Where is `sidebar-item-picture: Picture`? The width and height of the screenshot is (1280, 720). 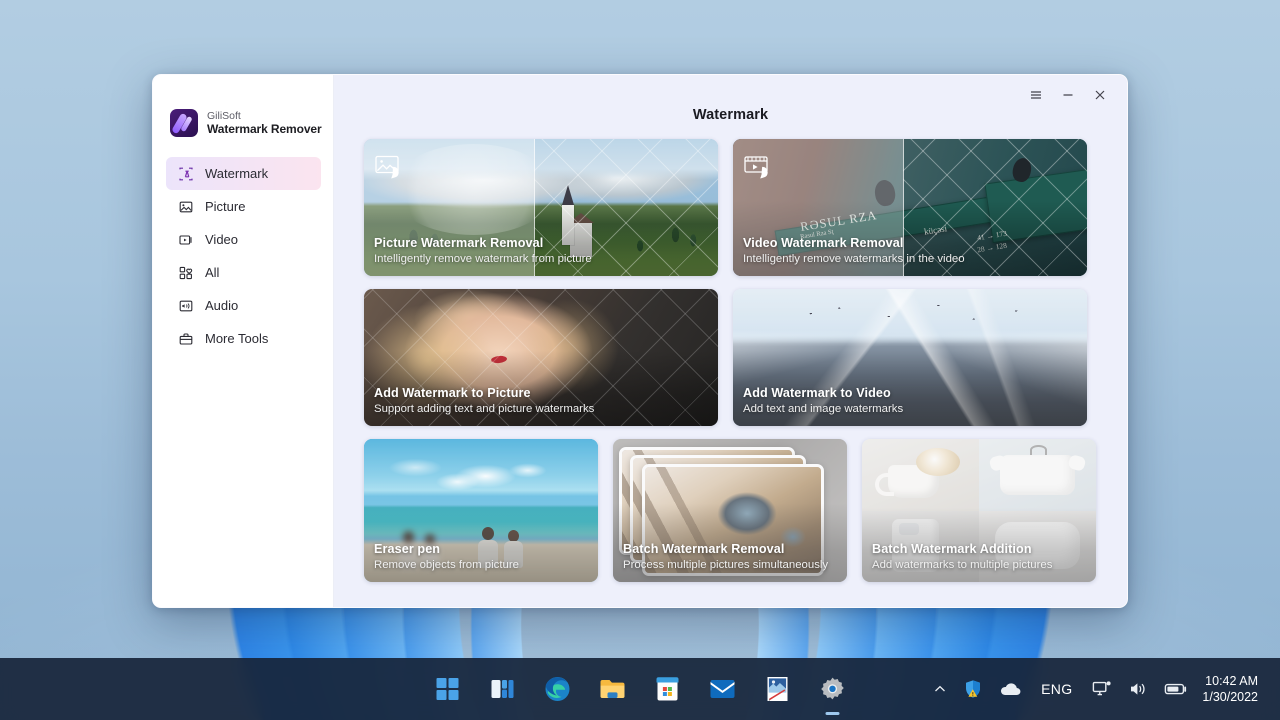
sidebar-item-picture: Picture is located at coordinates (243, 206).